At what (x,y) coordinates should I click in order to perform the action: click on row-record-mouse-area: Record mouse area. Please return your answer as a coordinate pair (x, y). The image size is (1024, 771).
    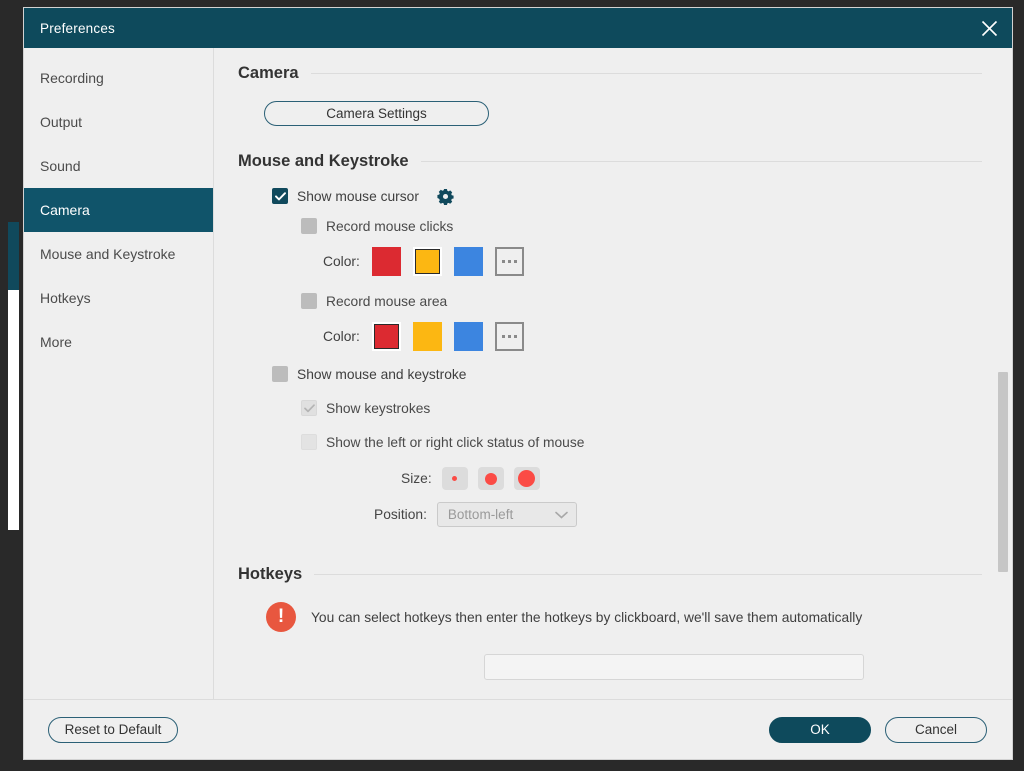
    Looking at the image, I should click on (641, 301).